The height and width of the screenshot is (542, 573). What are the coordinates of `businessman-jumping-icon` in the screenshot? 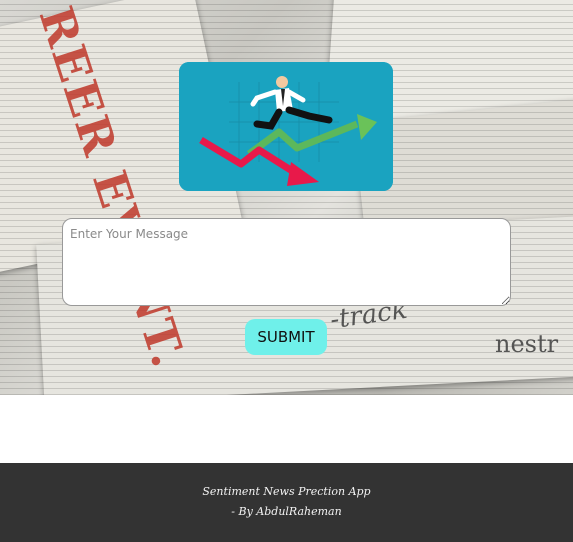 It's located at (286, 126).